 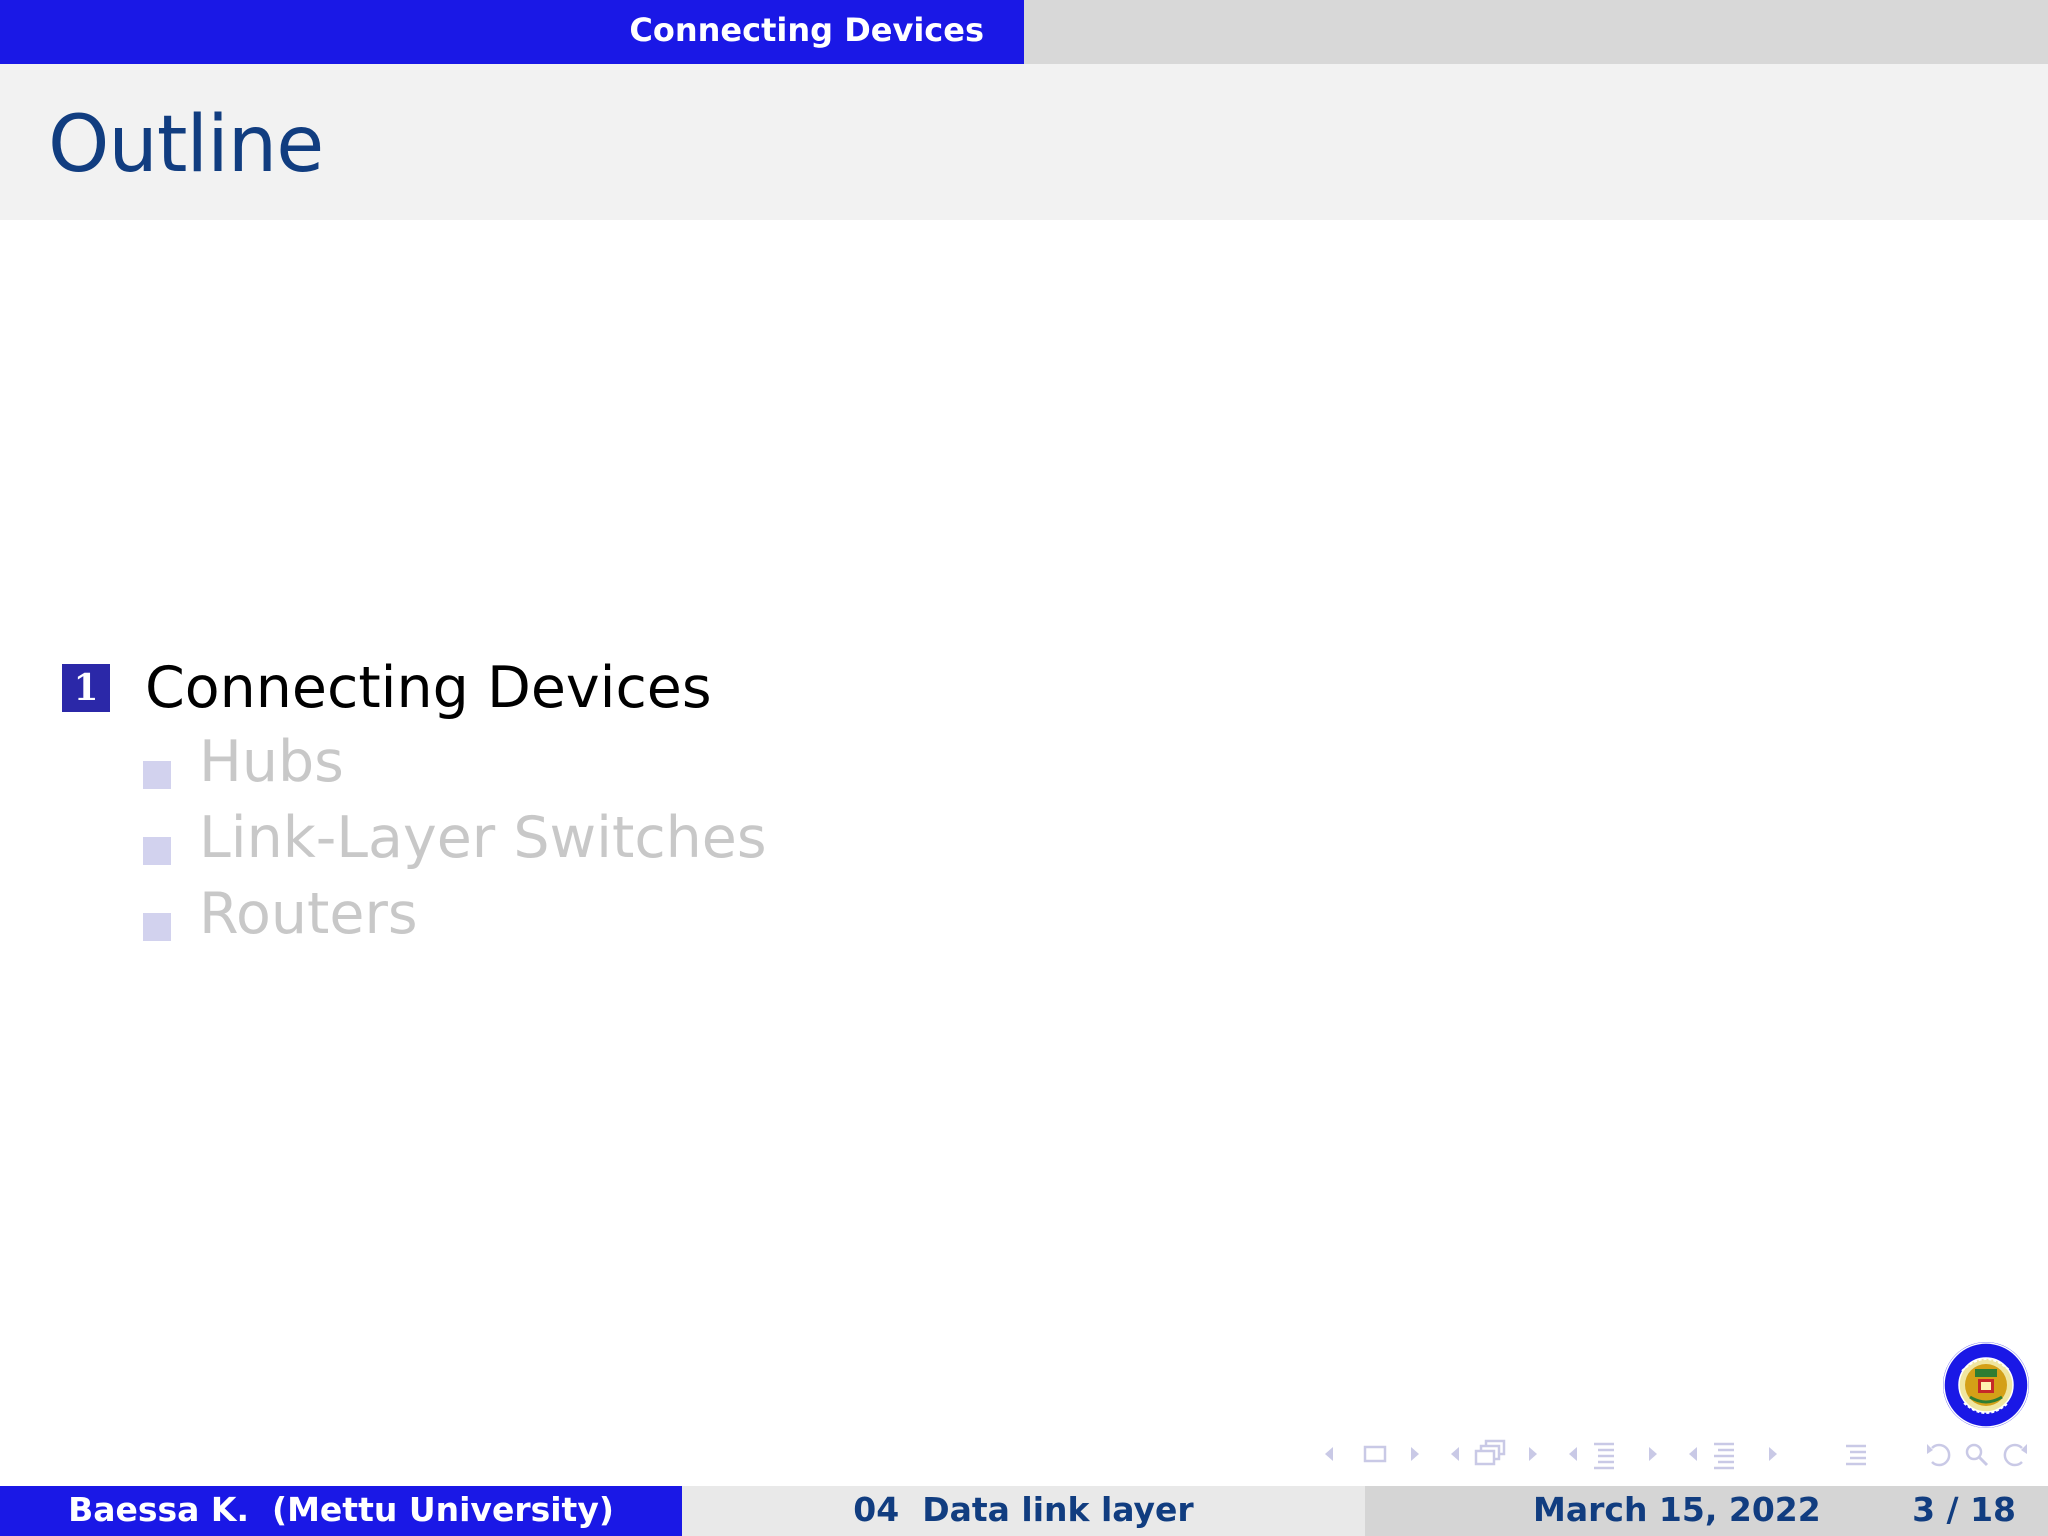 What do you see at coordinates (2014, 1454) in the screenshot?
I see `redo-icon` at bounding box center [2014, 1454].